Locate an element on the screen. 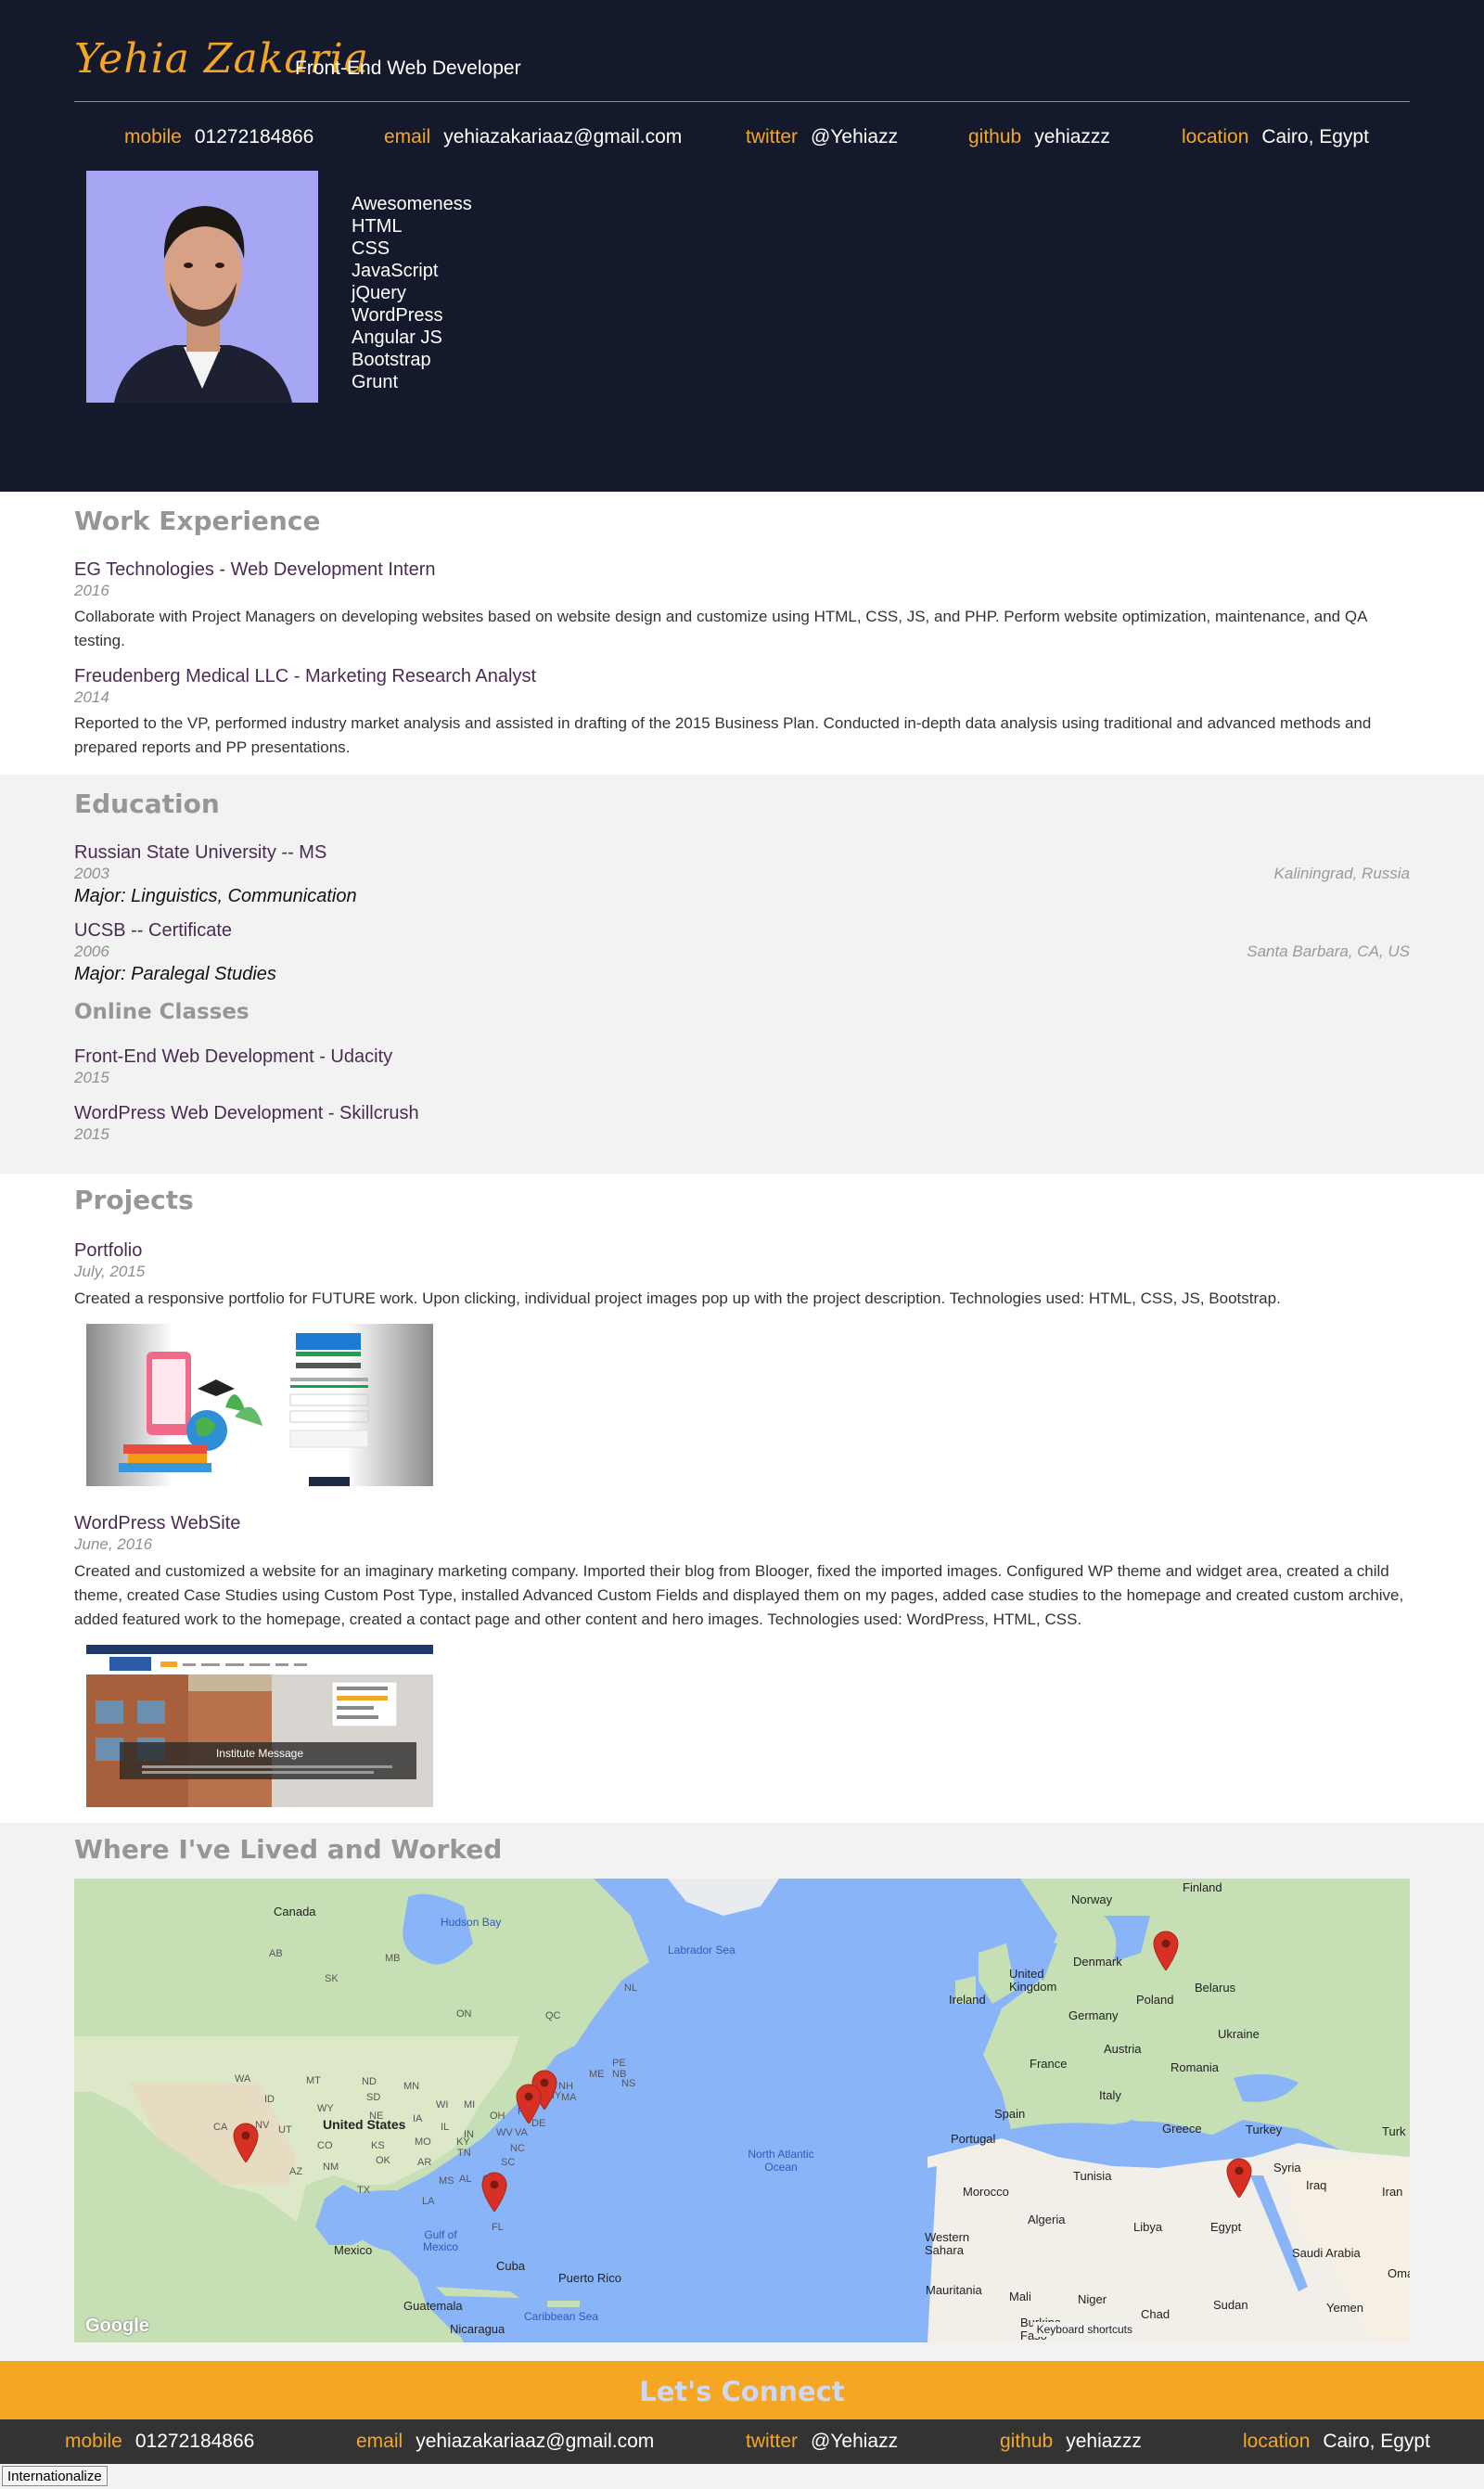  map-region-label: TN is located at coordinates (464, 2153).